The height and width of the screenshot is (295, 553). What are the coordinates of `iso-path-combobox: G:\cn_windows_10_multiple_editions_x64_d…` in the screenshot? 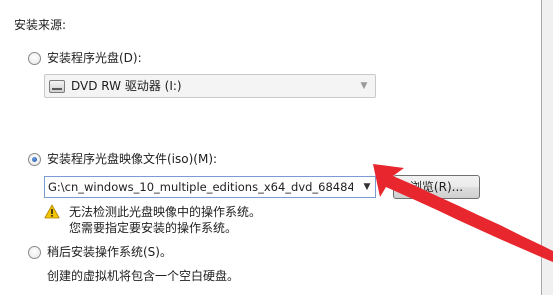 It's located at (210, 187).